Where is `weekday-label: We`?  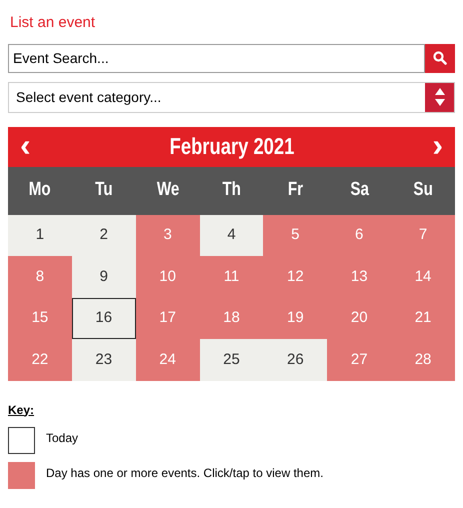
weekday-label: We is located at coordinates (167, 190).